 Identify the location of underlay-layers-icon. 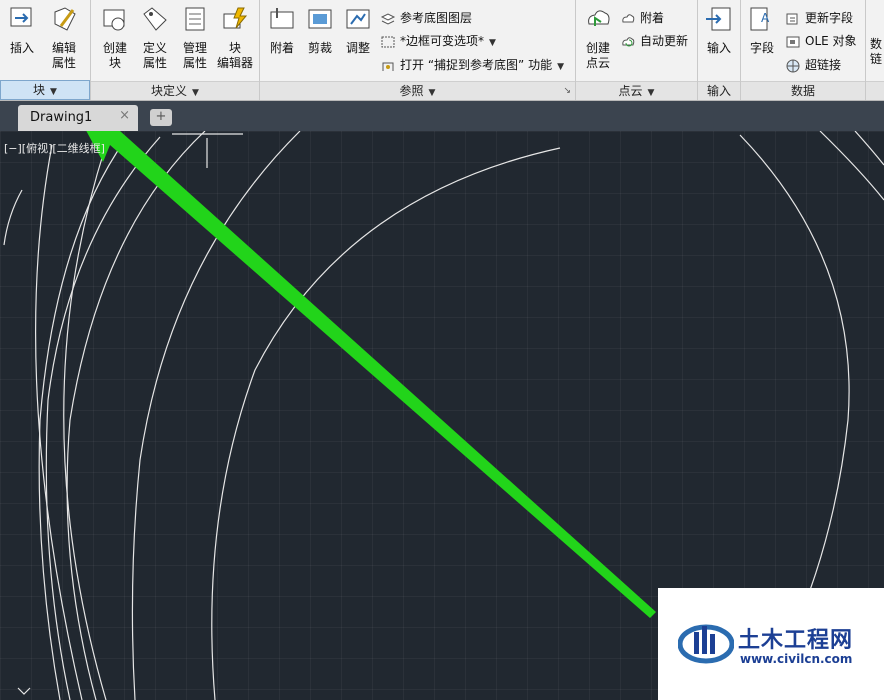
(388, 18).